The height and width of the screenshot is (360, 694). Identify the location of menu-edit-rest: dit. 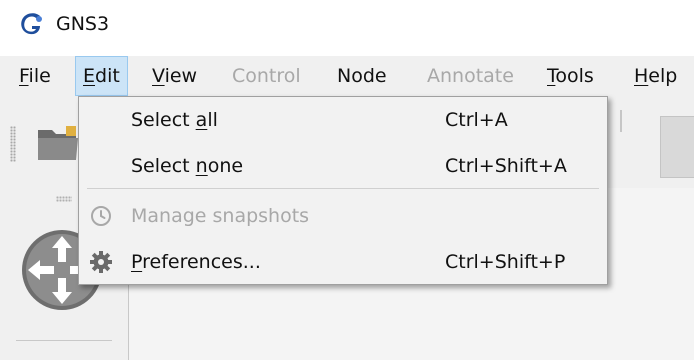
(107, 76).